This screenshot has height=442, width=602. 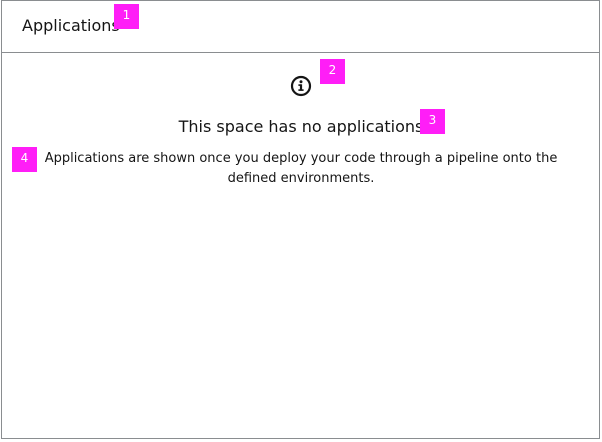 I want to click on annotation-marker-2: 2, so click(x=332, y=71).